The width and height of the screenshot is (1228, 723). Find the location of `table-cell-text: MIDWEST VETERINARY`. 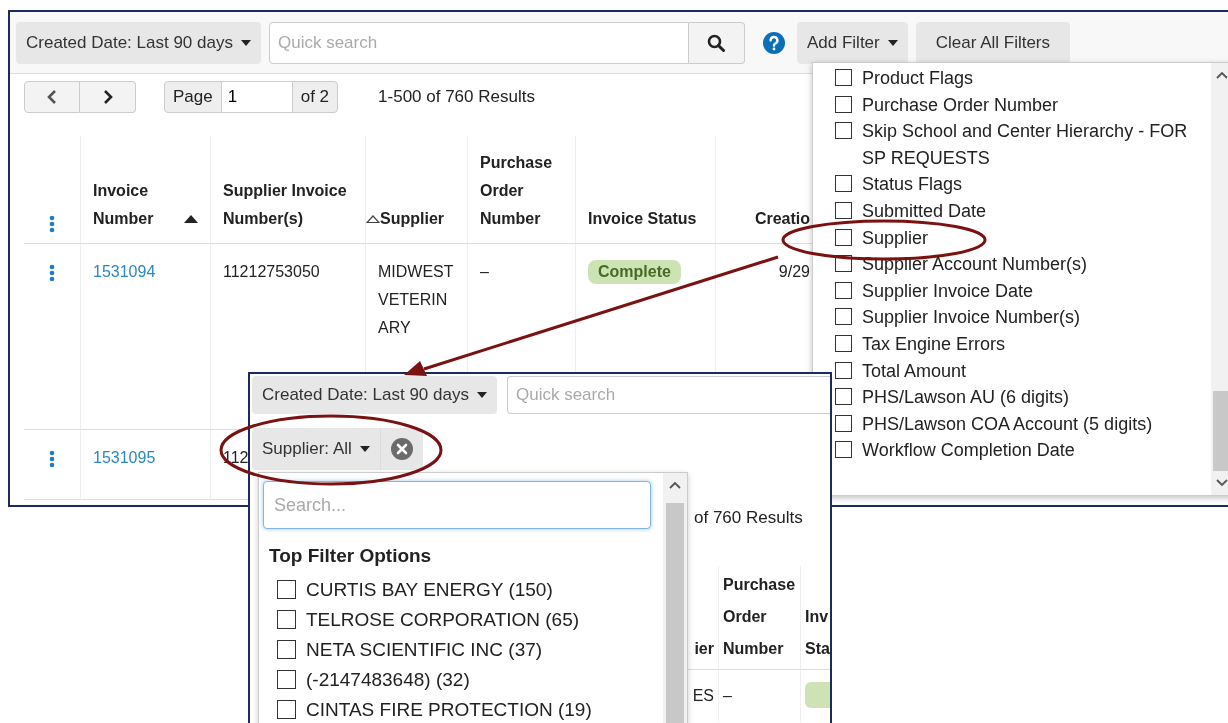

table-cell-text: MIDWEST VETERINARY is located at coordinates (416, 300).